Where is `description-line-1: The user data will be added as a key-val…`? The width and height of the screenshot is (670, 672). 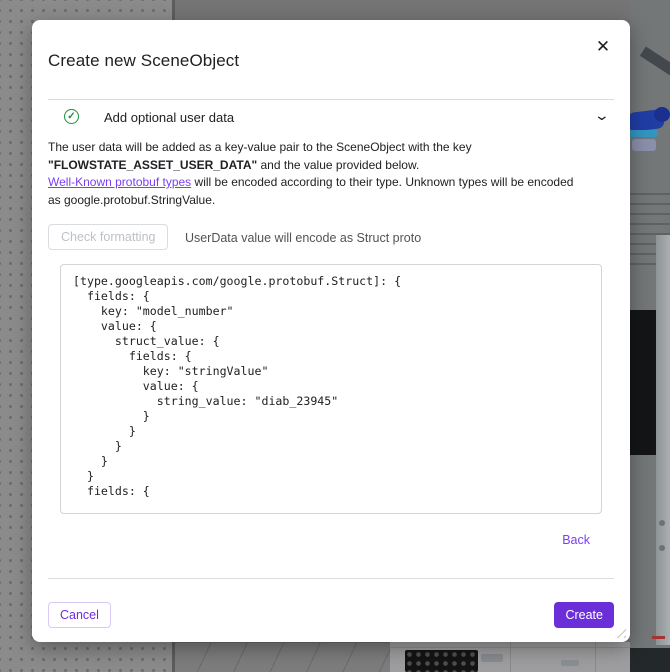
description-line-1: The user data will be added as a key-val… is located at coordinates (260, 147).